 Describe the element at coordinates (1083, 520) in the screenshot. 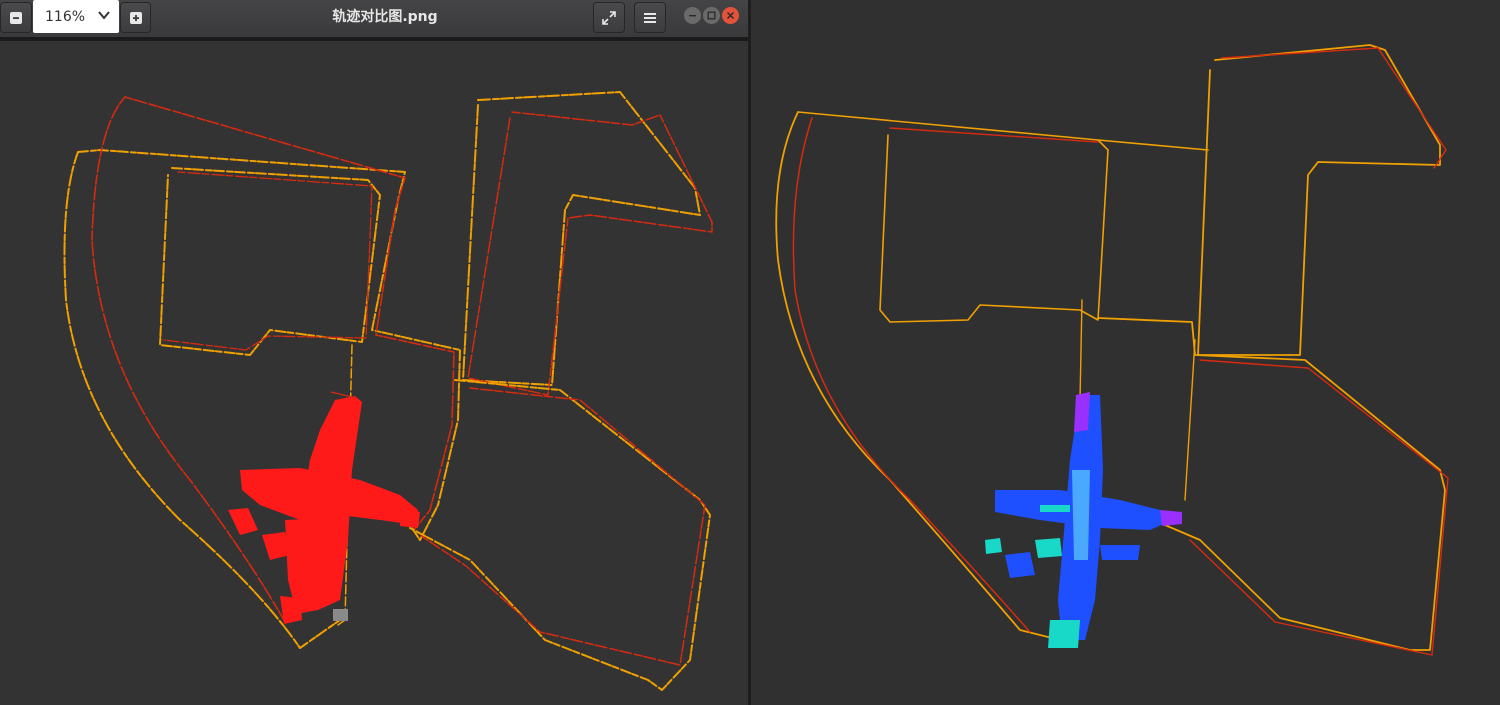

I see `point-cloud-blue` at that location.